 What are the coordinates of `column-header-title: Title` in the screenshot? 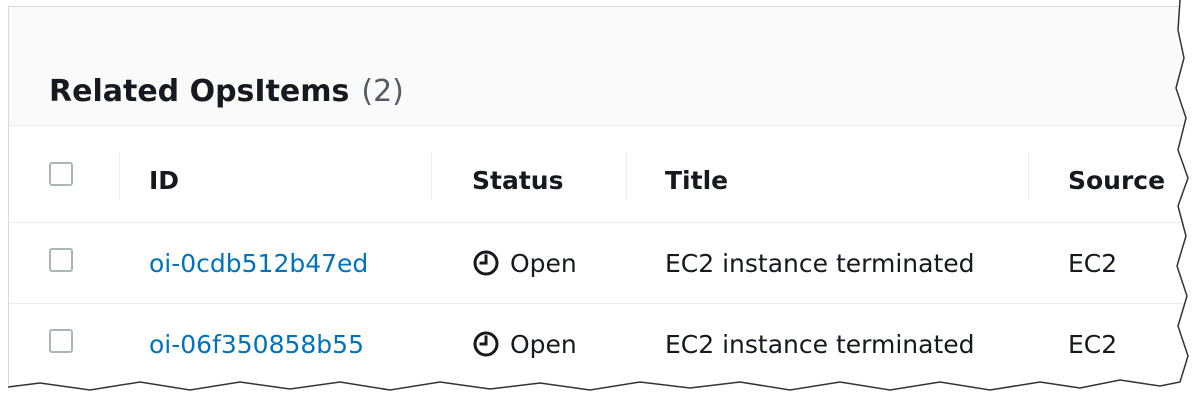 It's located at (696, 180).